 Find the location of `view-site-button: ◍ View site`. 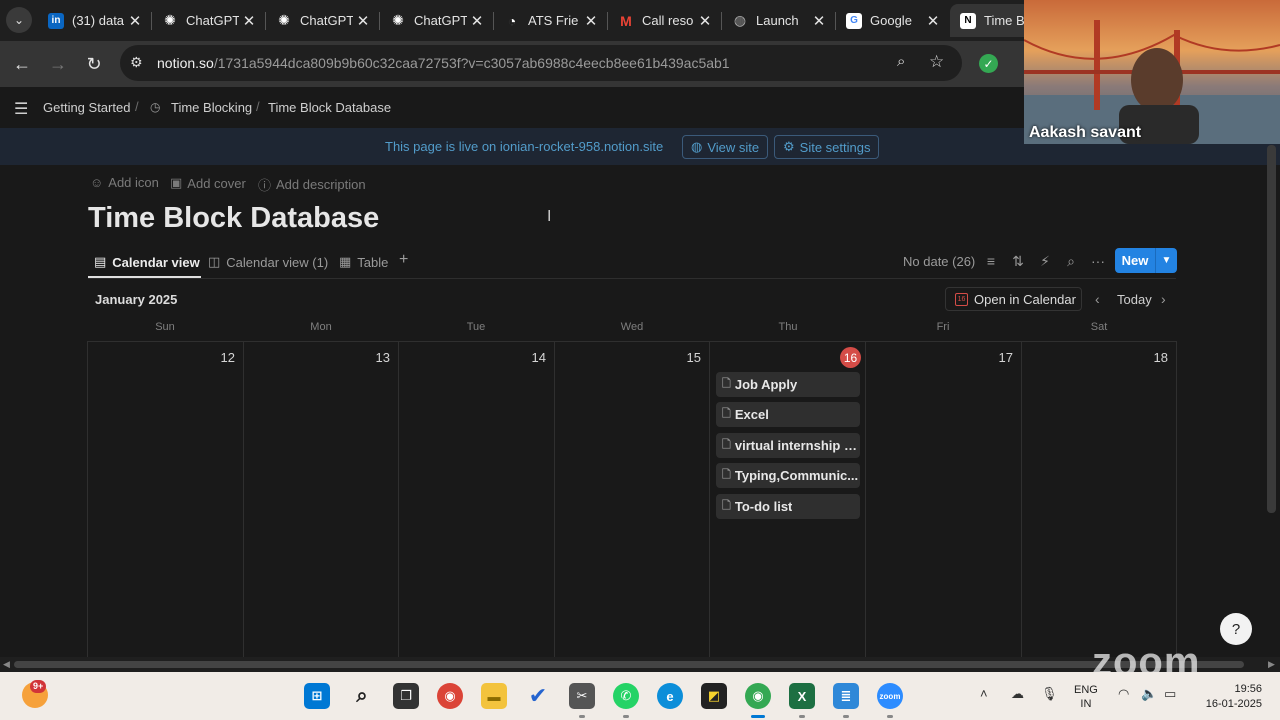

view-site-button: ◍ View site is located at coordinates (725, 147).